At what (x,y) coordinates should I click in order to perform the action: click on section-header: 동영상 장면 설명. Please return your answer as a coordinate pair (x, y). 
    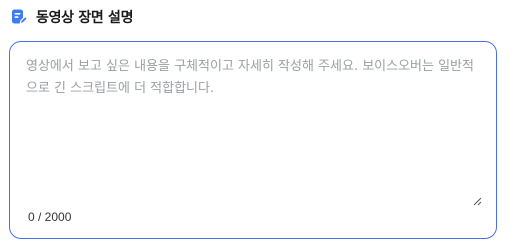
    Looking at the image, I should click on (72, 17).